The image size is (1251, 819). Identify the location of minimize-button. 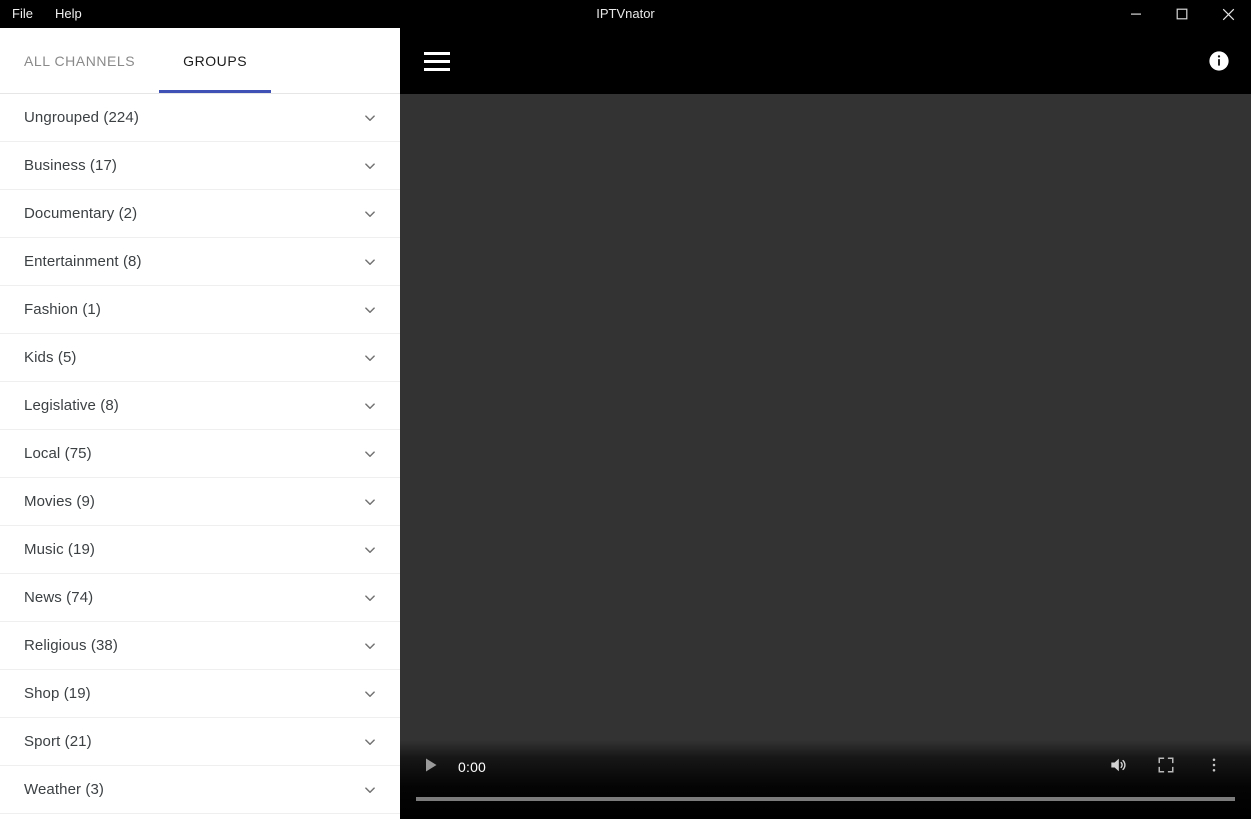
(1136, 14).